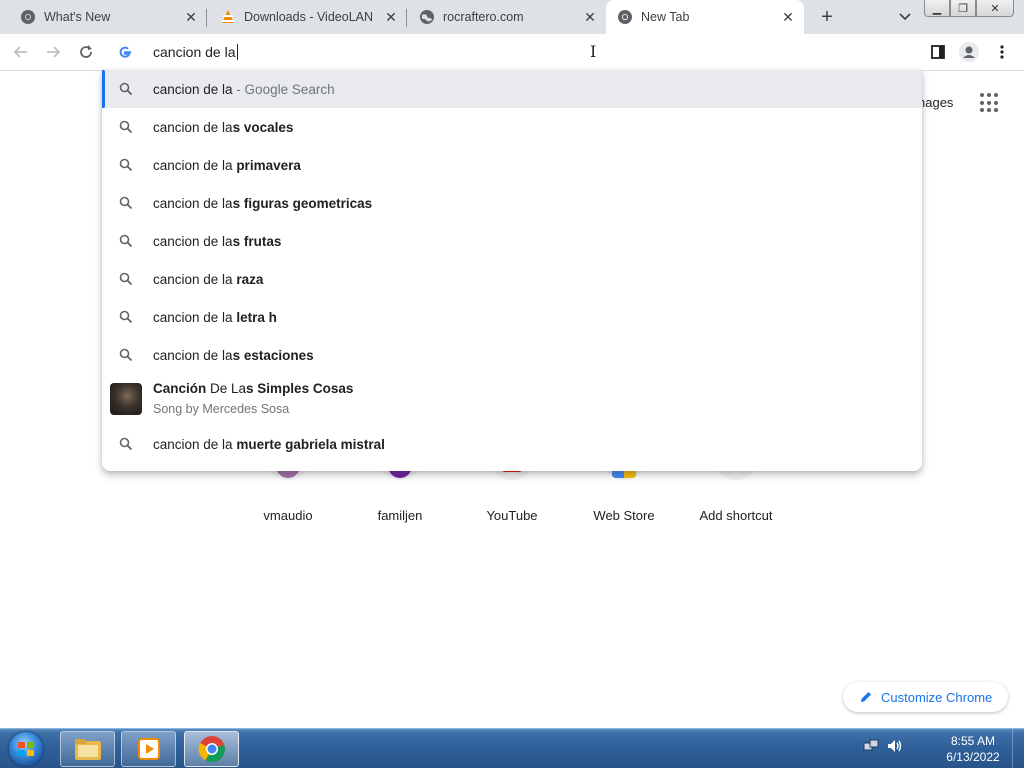  I want to click on tab-whats-new: What's New ✕, so click(103, 17).